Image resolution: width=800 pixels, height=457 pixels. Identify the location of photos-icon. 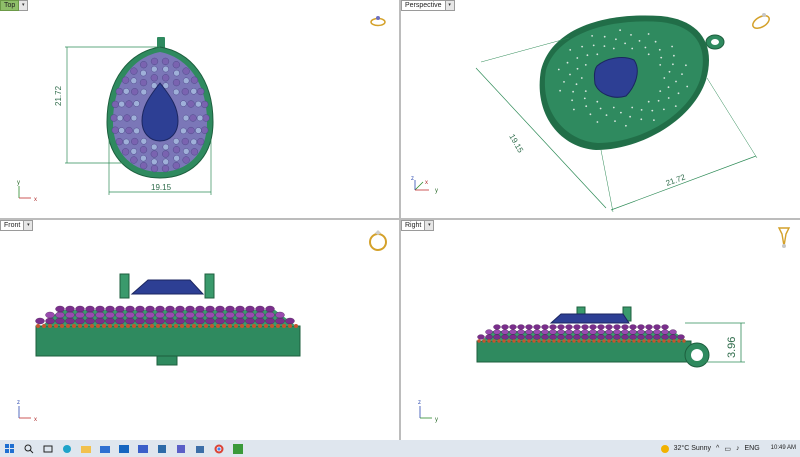
(142, 448).